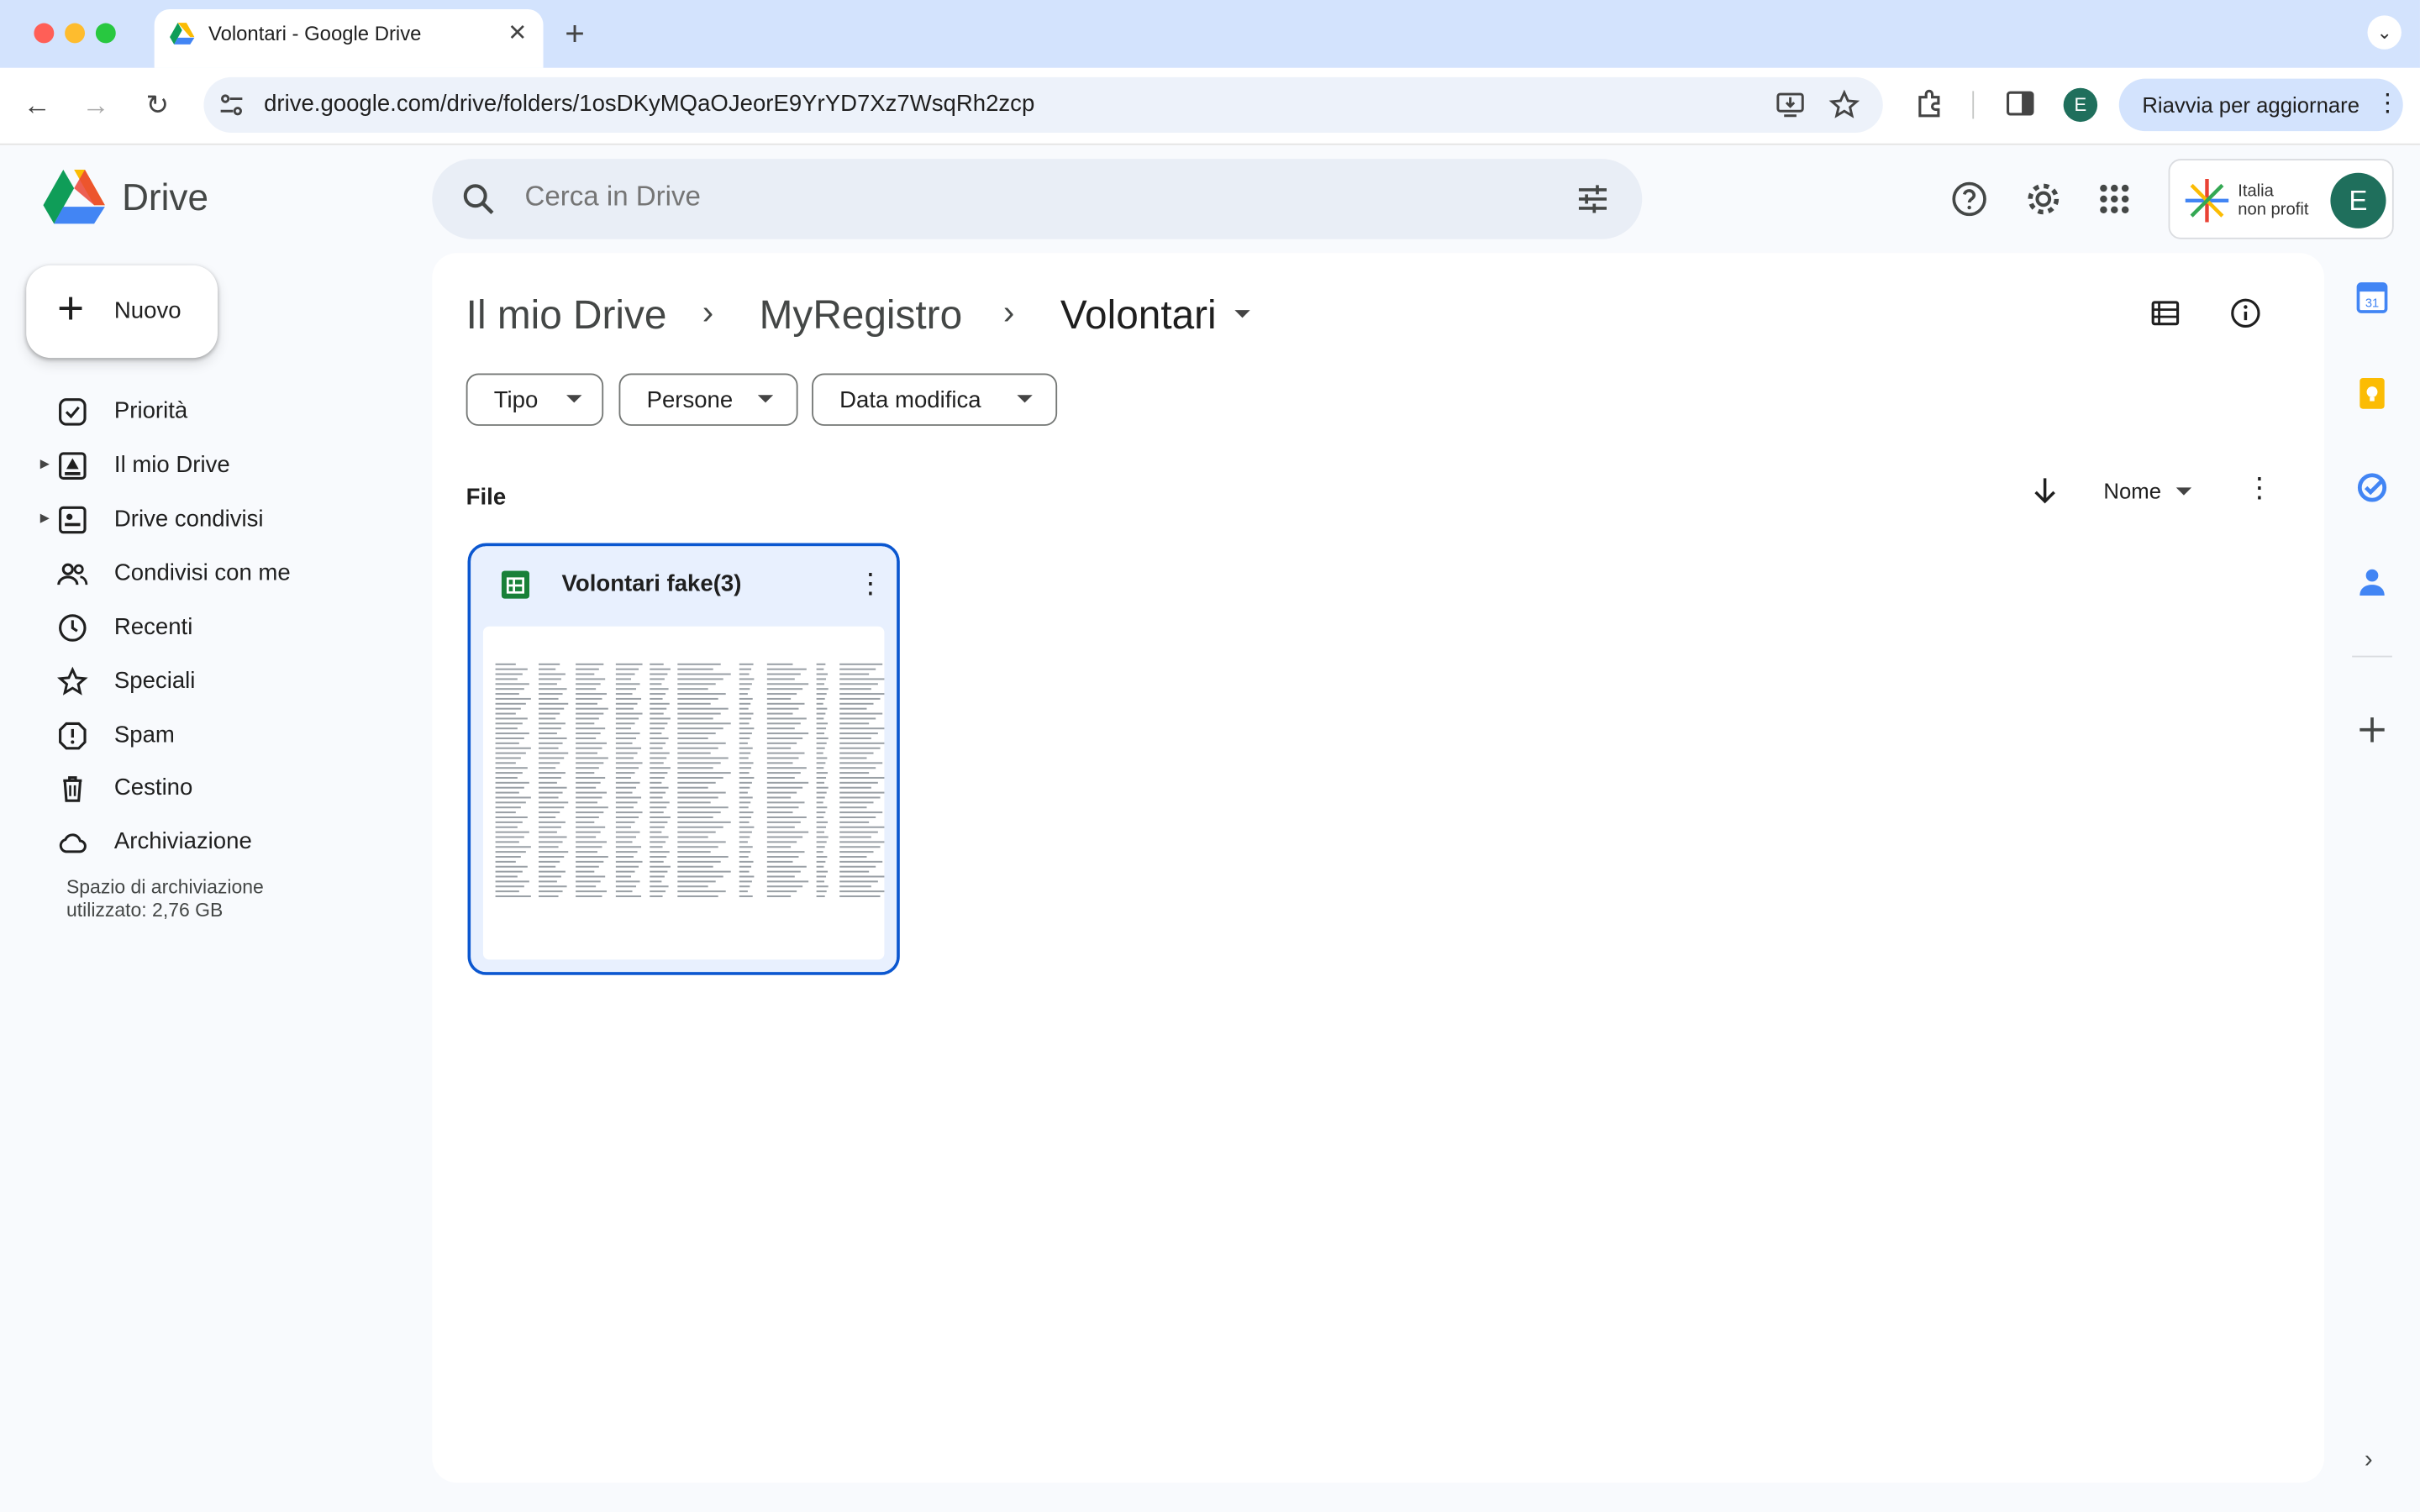  Describe the element at coordinates (870, 584) in the screenshot. I see `file-more-actions-icon: ⋮` at that location.